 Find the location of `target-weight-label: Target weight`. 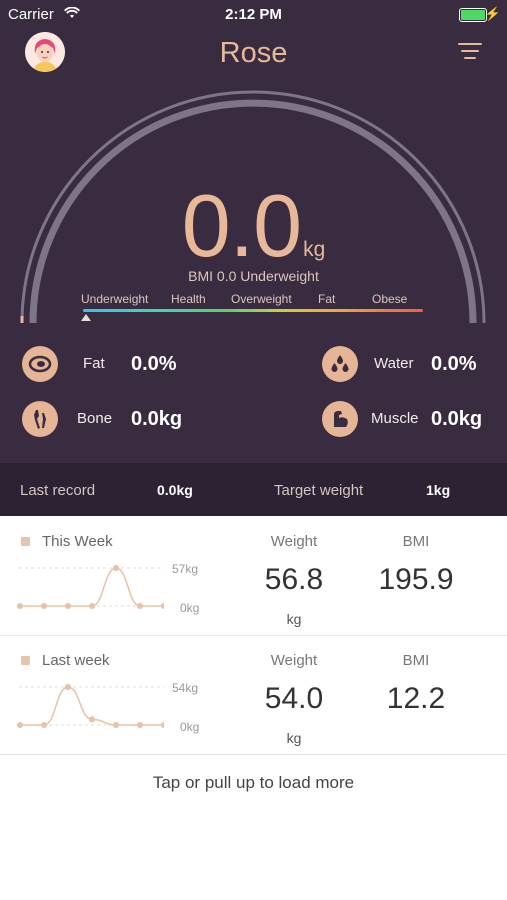

target-weight-label: Target weight is located at coordinates (319, 490).